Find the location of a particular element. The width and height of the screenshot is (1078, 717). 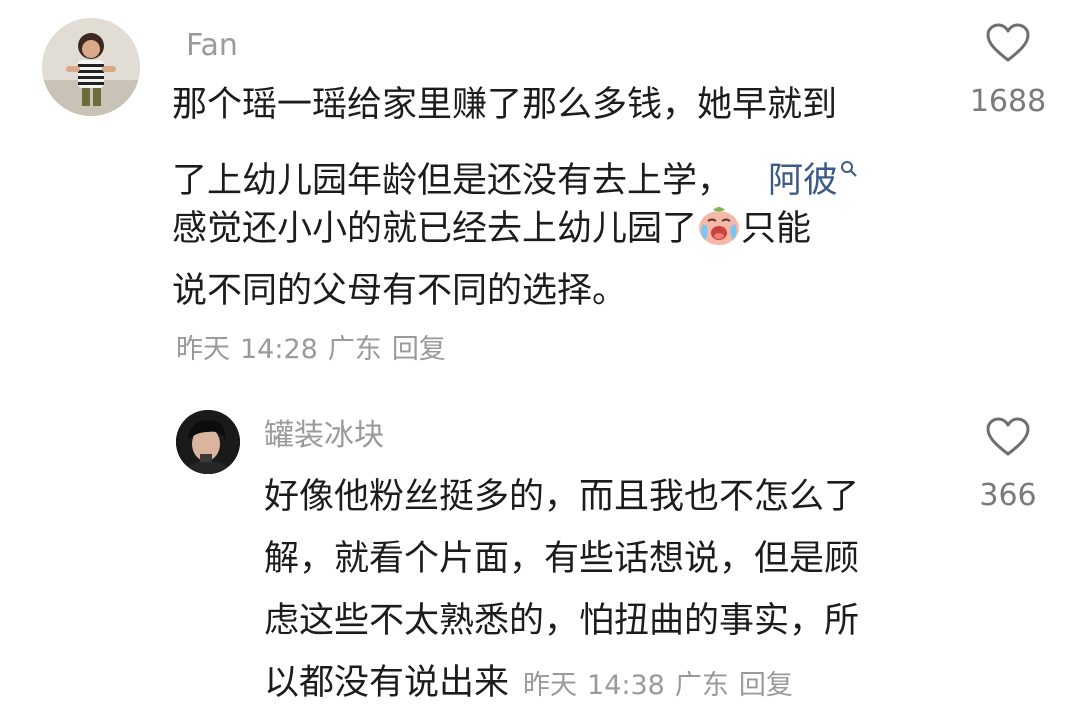

comment-text-line: 了上幼儿园年龄但是还没有去上学， 阿彼 is located at coordinates (562, 168).